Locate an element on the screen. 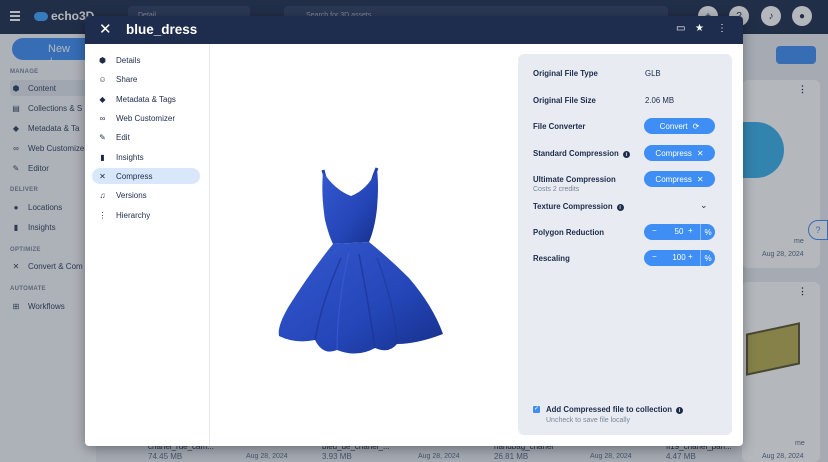 The height and width of the screenshot is (462, 828). nav-item-label: Hierarchy is located at coordinates (133, 215).